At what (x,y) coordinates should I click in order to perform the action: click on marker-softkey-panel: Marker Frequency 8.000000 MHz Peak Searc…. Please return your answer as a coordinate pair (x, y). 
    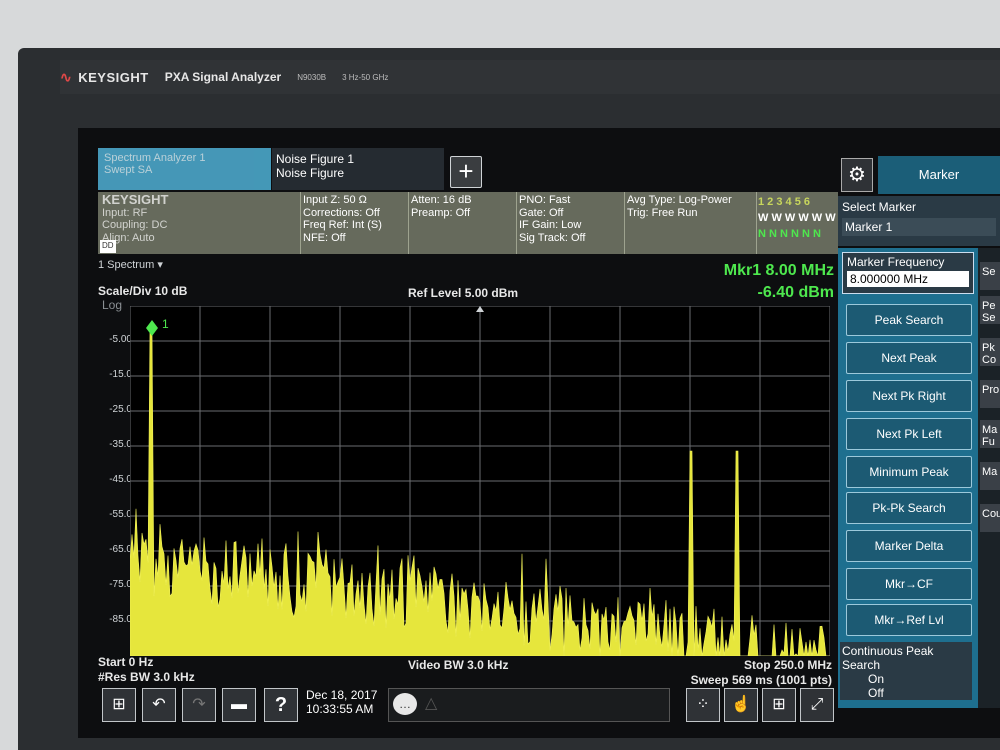
    Looking at the image, I should click on (908, 478).